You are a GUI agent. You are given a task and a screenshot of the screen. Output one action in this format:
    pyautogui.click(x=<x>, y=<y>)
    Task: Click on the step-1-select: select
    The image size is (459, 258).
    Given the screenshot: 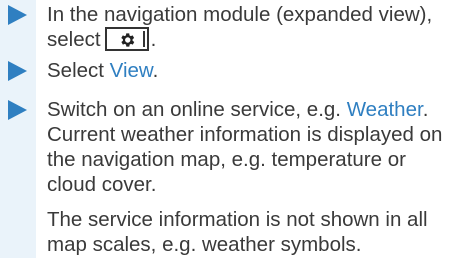 What is the action you would take?
    pyautogui.click(x=74, y=39)
    